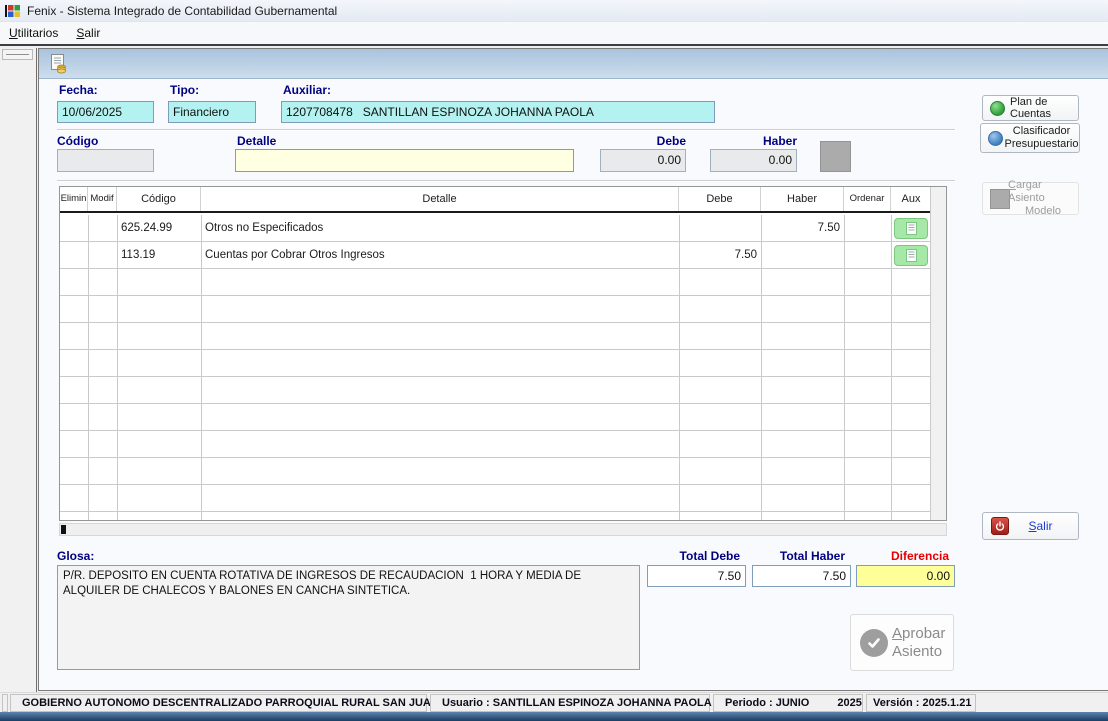 The height and width of the screenshot is (721, 1108). I want to click on check-icon, so click(874, 642).